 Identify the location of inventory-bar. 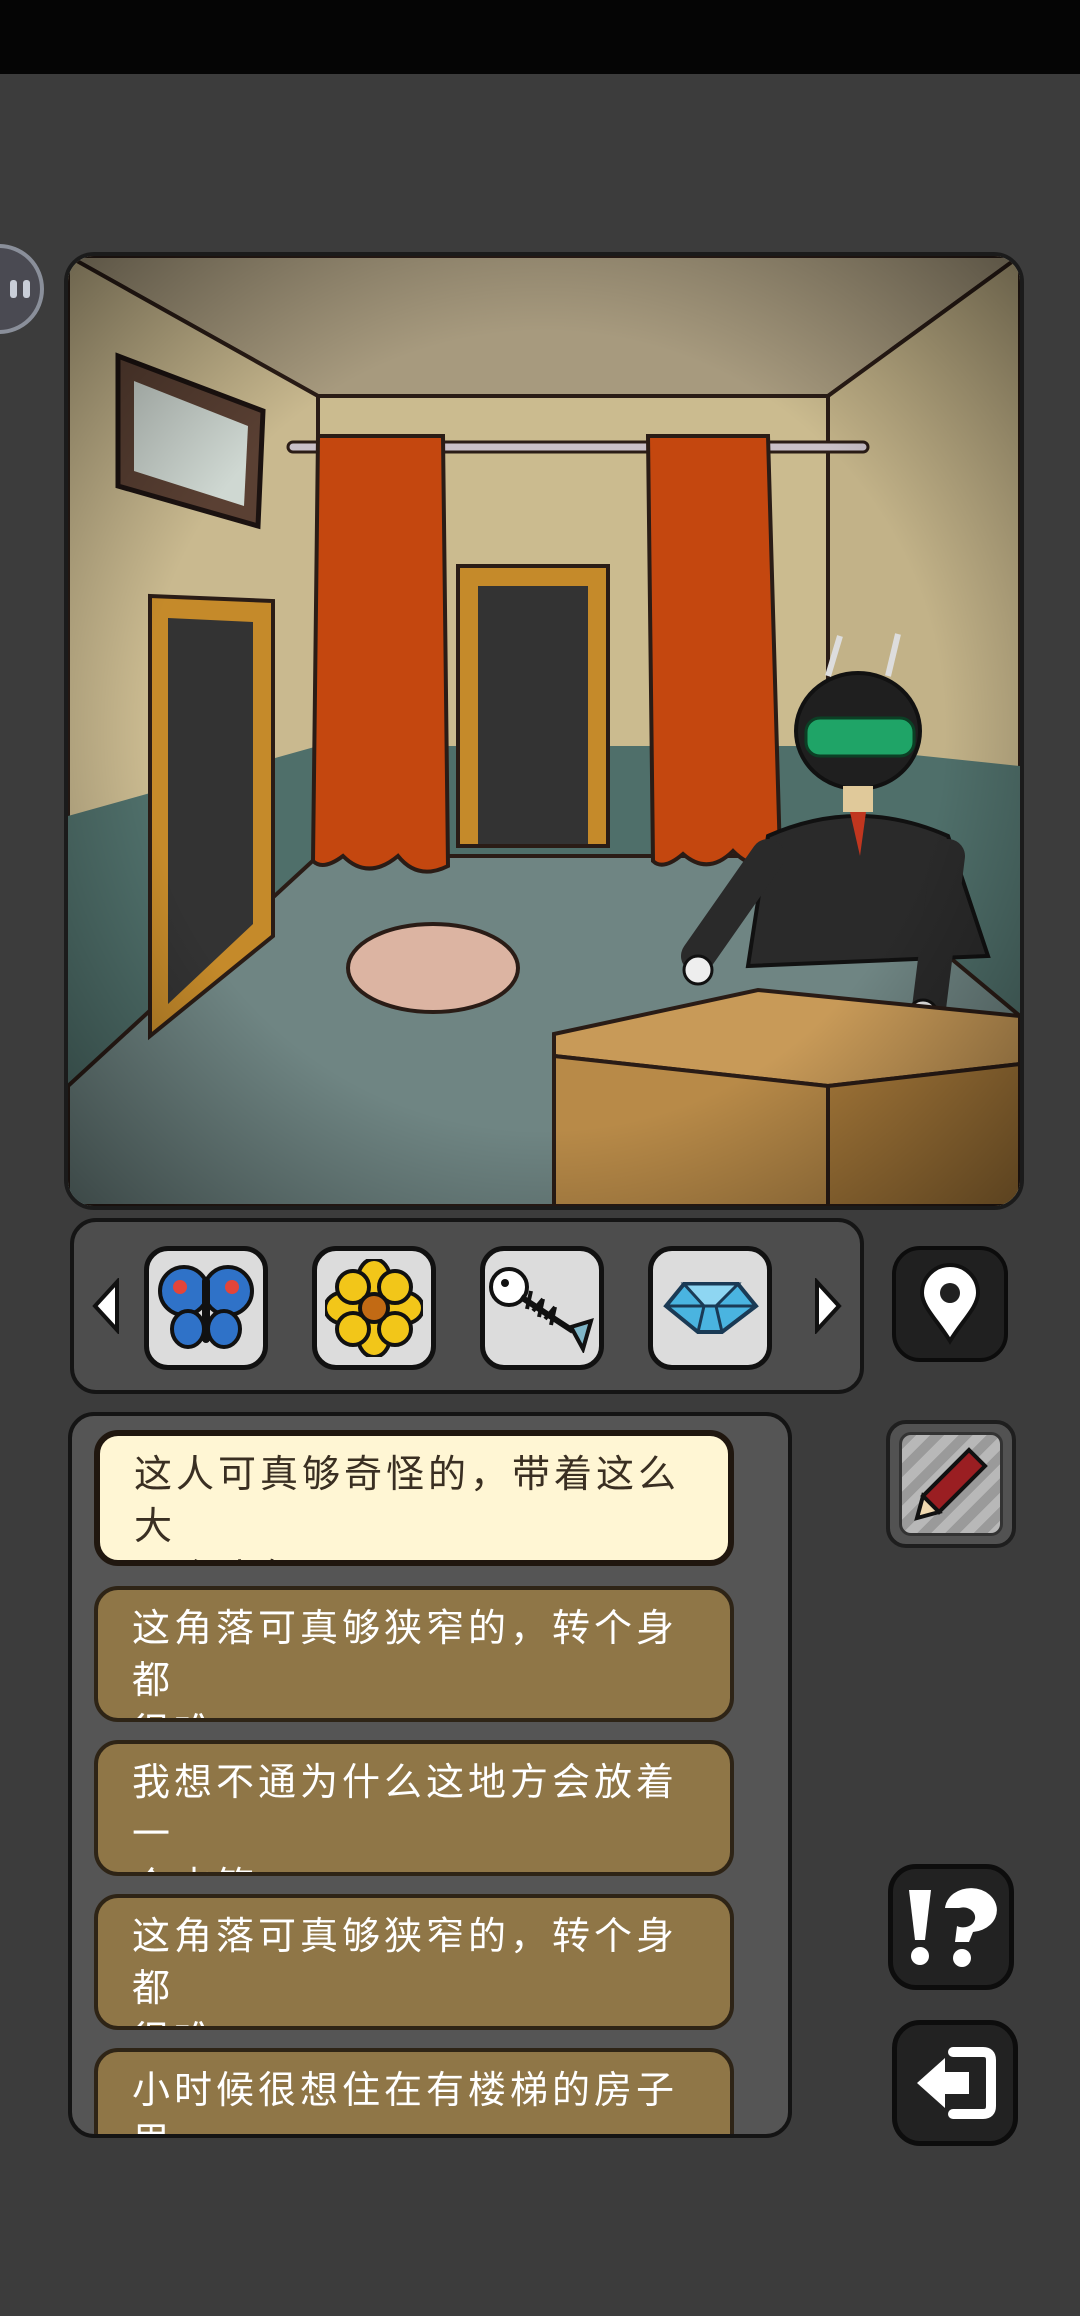
(467, 1306).